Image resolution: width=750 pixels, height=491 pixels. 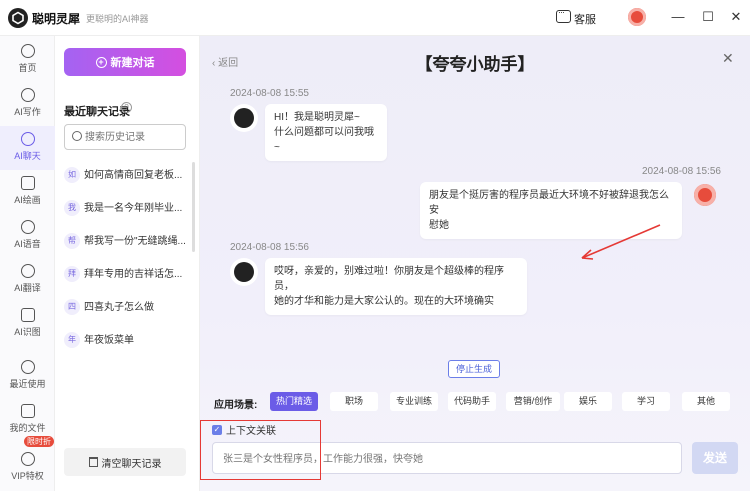 What do you see at coordinates (132, 63) in the screenshot?
I see `new-chat-label: 新建对话` at bounding box center [132, 63].